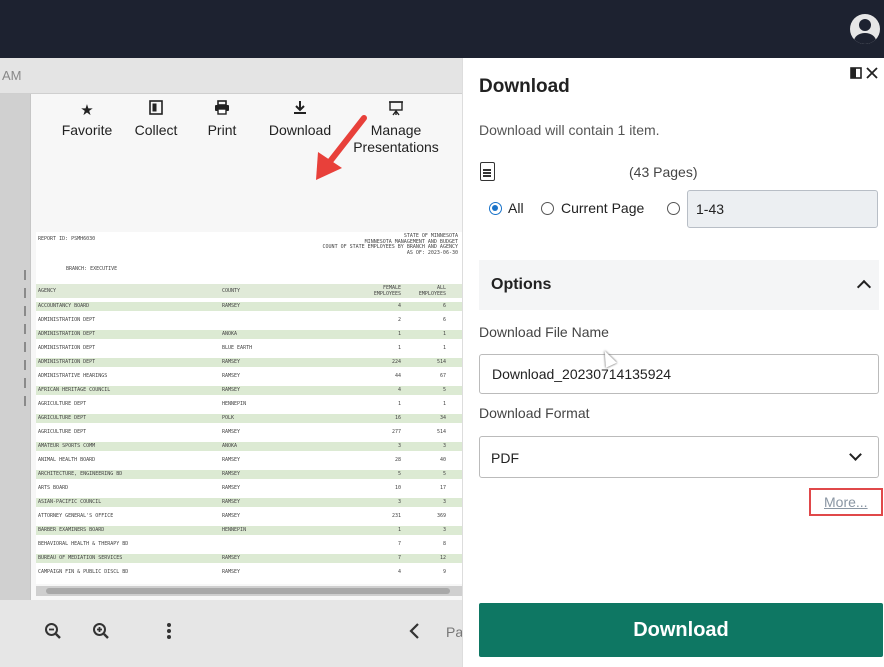 The image size is (884, 667). I want to click on table-cell: 12, so click(442, 558).